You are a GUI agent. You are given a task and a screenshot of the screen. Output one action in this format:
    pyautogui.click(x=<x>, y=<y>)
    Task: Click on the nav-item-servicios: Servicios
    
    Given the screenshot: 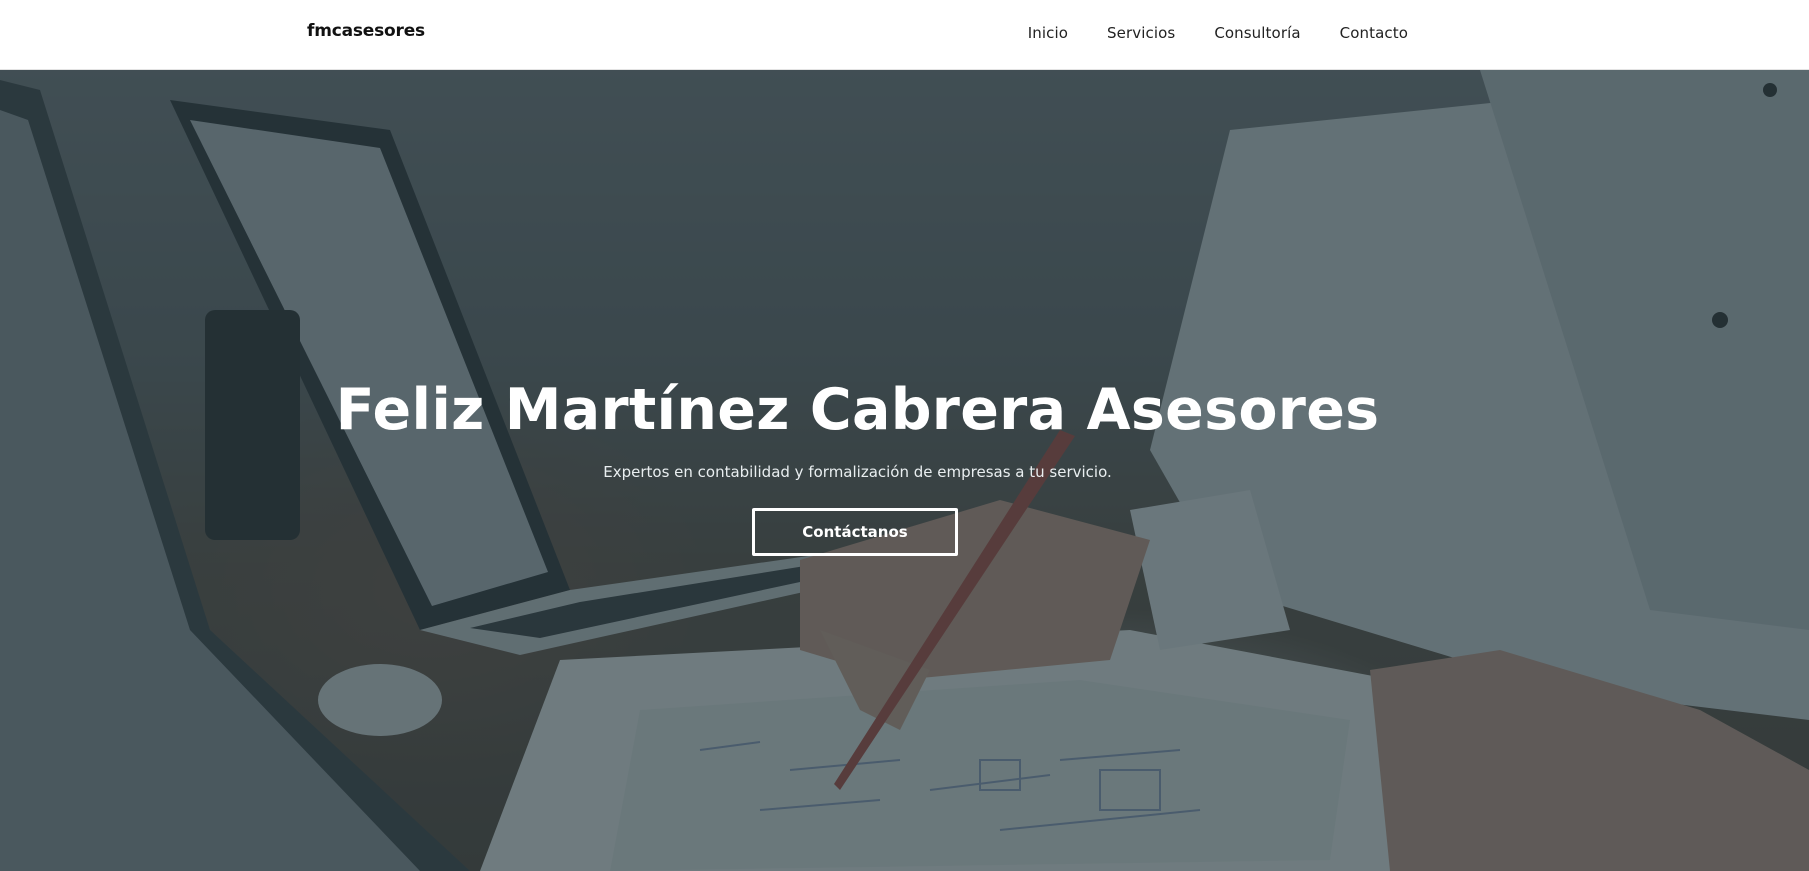 What is the action you would take?
    pyautogui.click(x=1141, y=32)
    